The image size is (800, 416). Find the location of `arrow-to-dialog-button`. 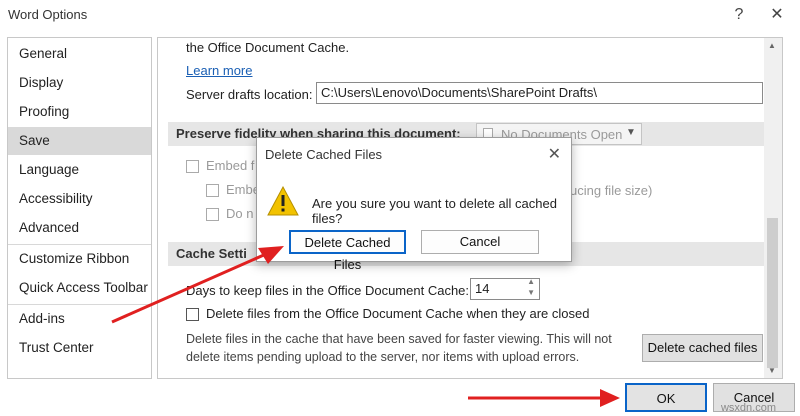

arrow-to-dialog-button is located at coordinates (189, 288).